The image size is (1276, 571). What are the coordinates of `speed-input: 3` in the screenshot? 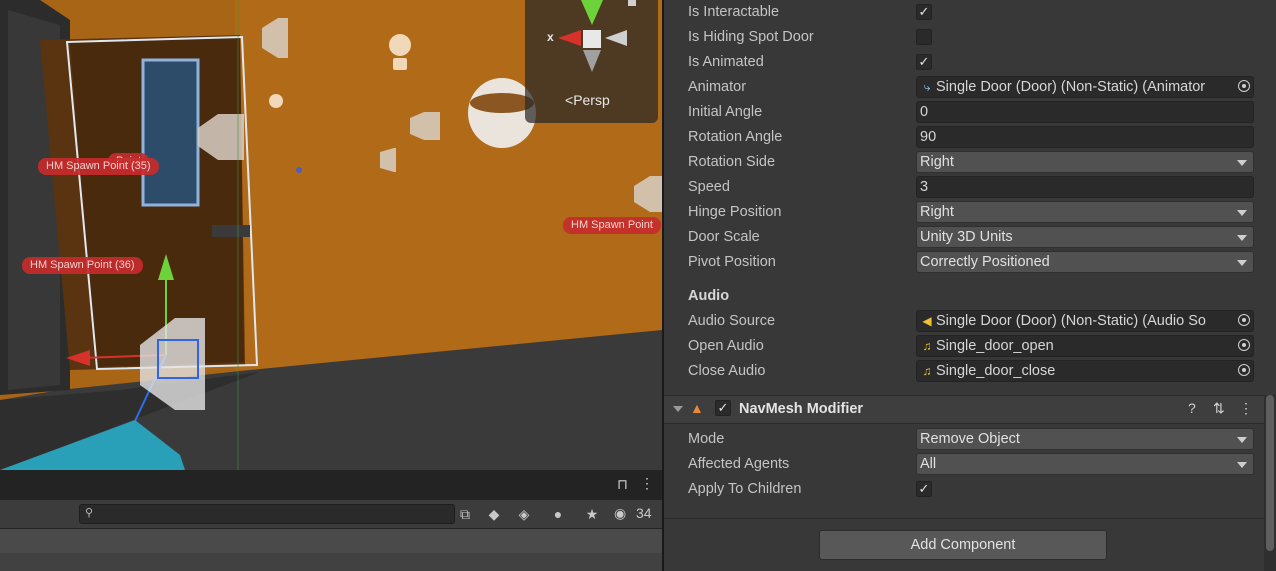 It's located at (1085, 187).